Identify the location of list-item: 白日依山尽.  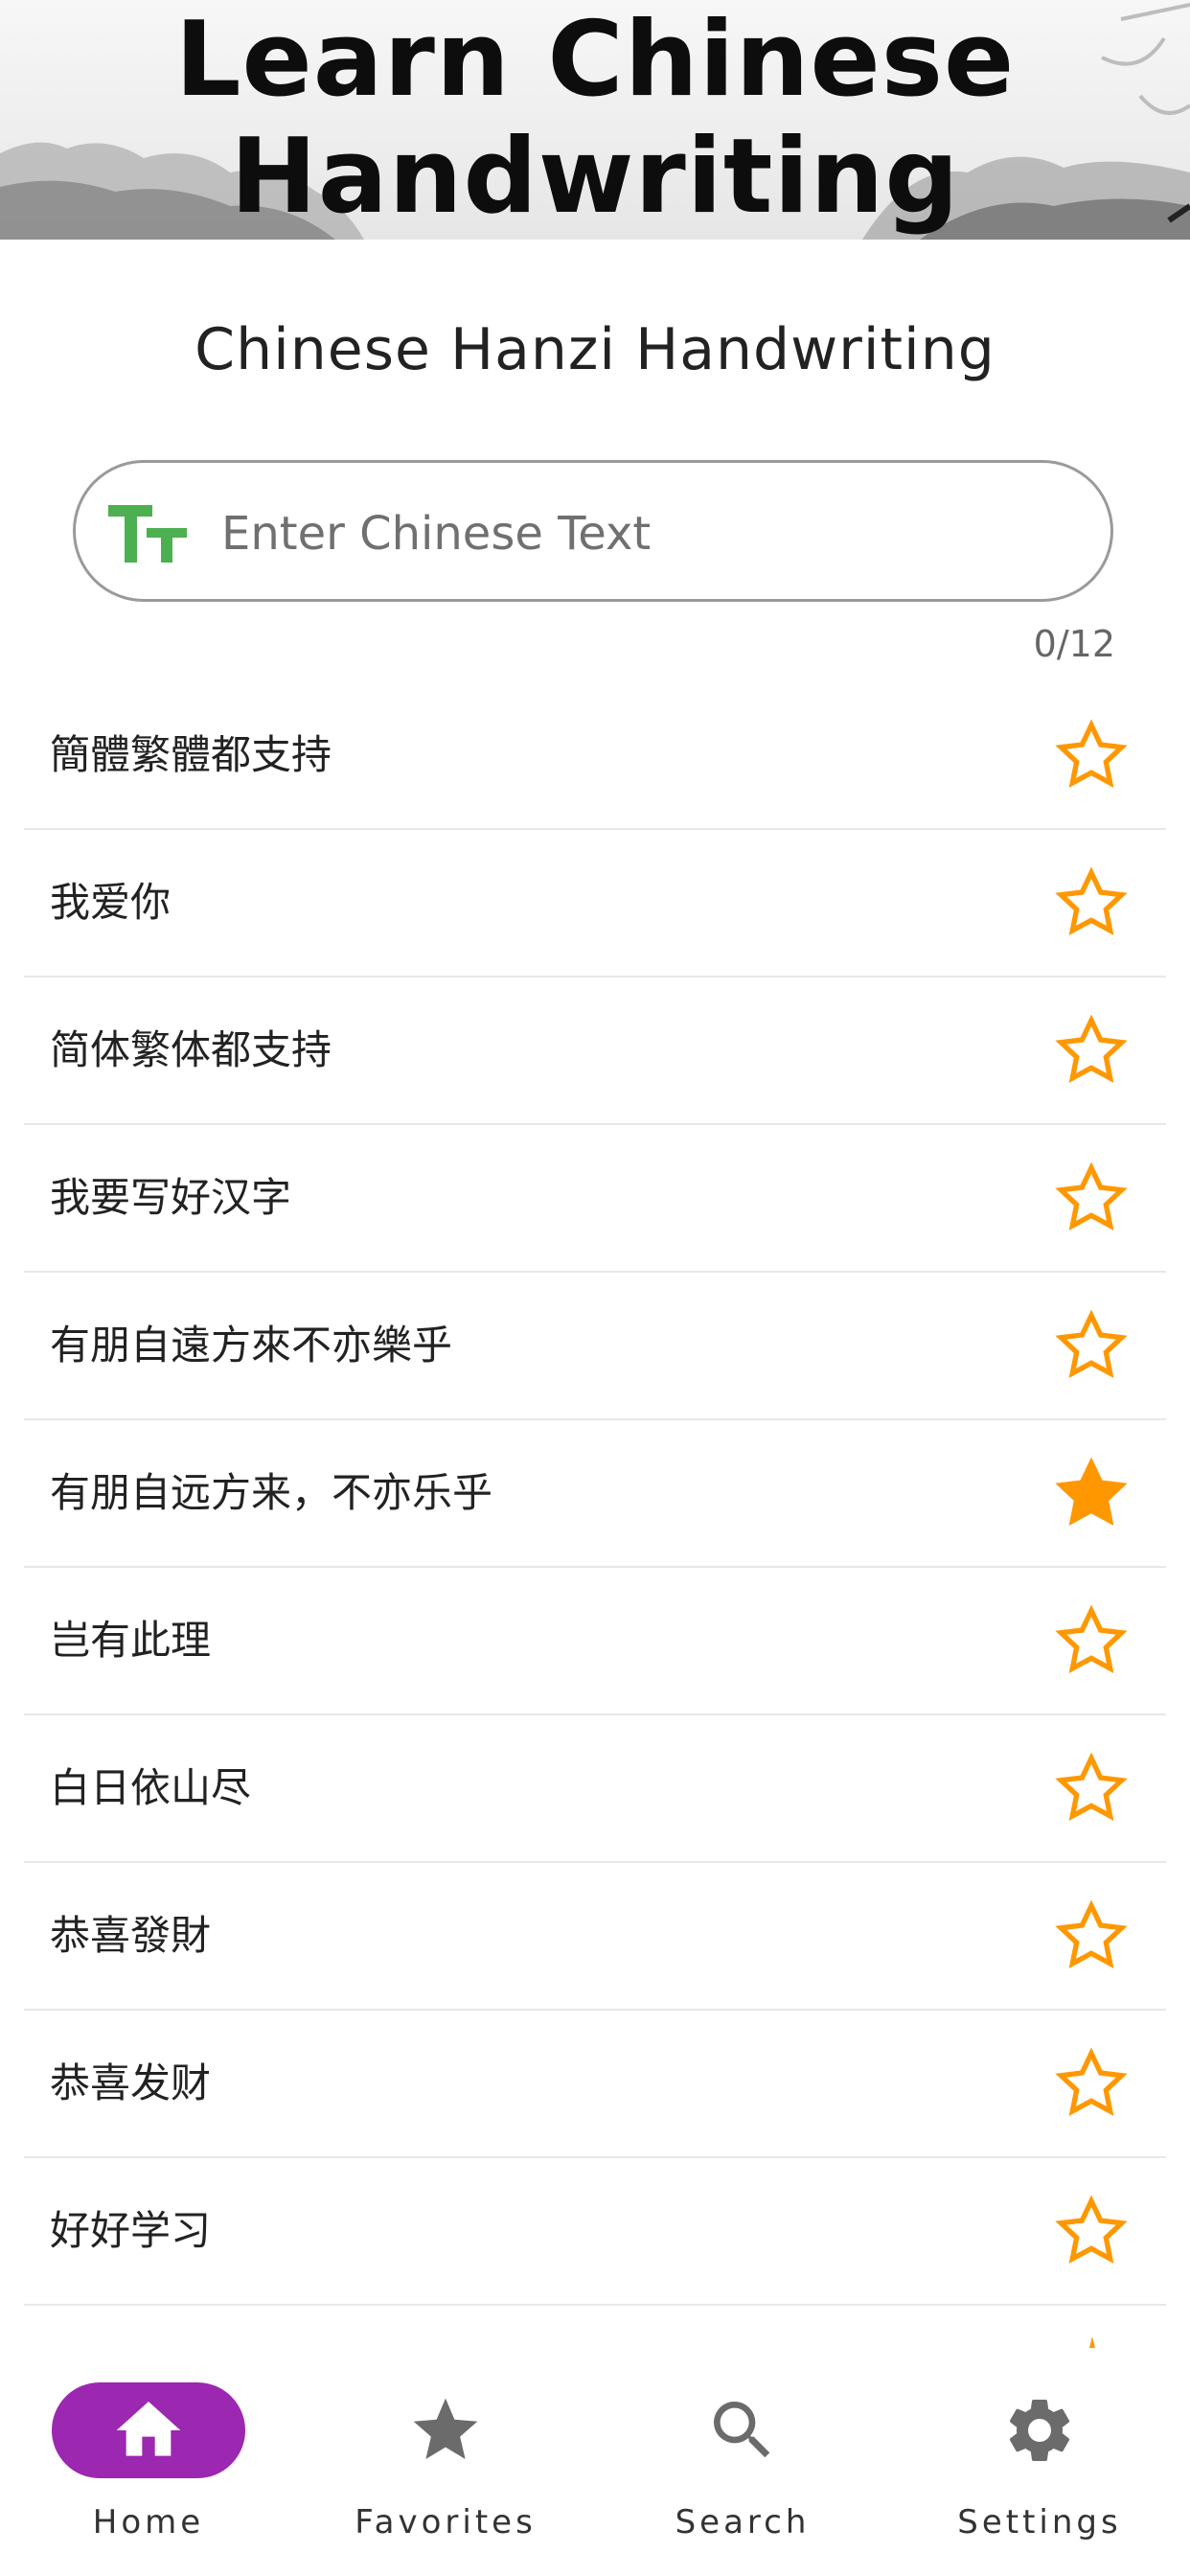
(595, 1789).